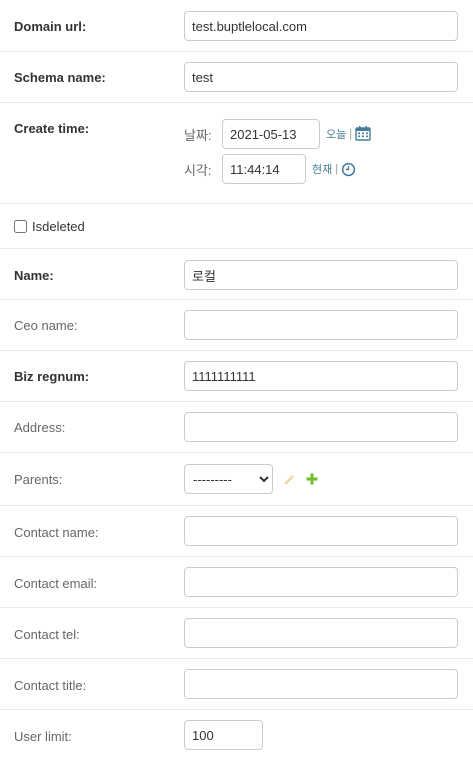  What do you see at coordinates (38, 479) in the screenshot?
I see `parents-label: Parents:` at bounding box center [38, 479].